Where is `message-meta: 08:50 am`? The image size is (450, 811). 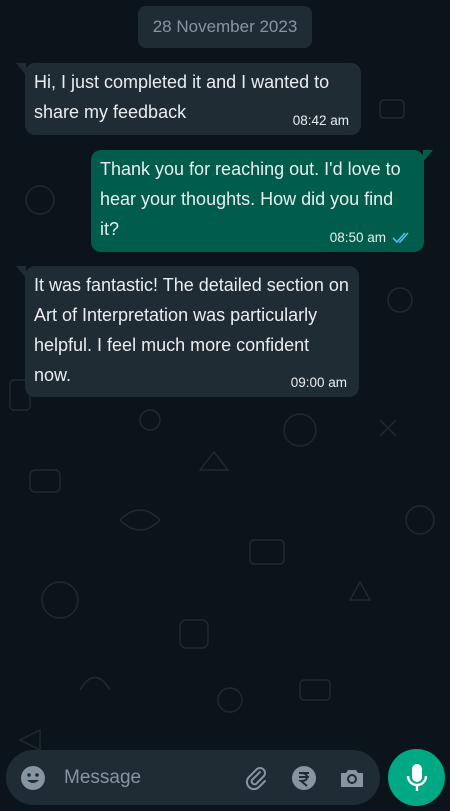 message-meta: 08:50 am is located at coordinates (371, 238).